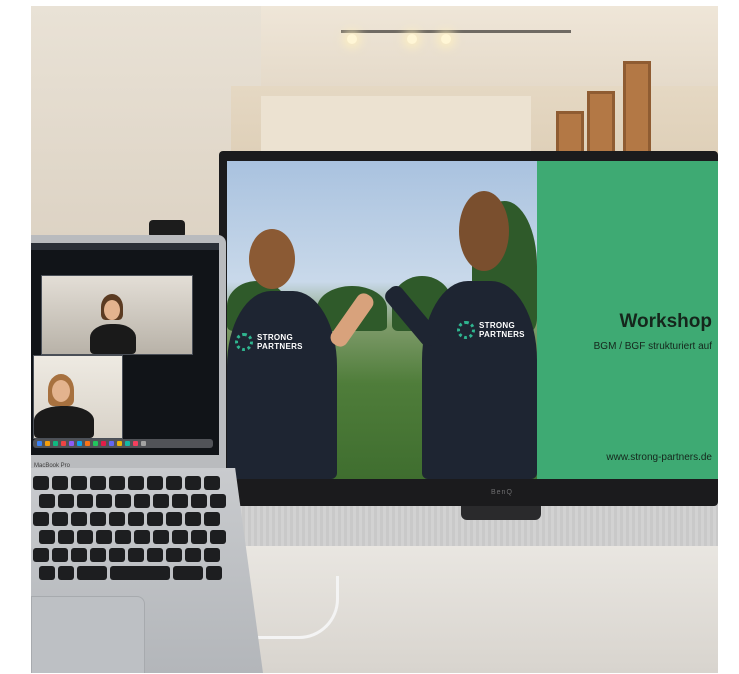 This screenshot has width=739, height=674. I want to click on person-left, so click(282, 385).